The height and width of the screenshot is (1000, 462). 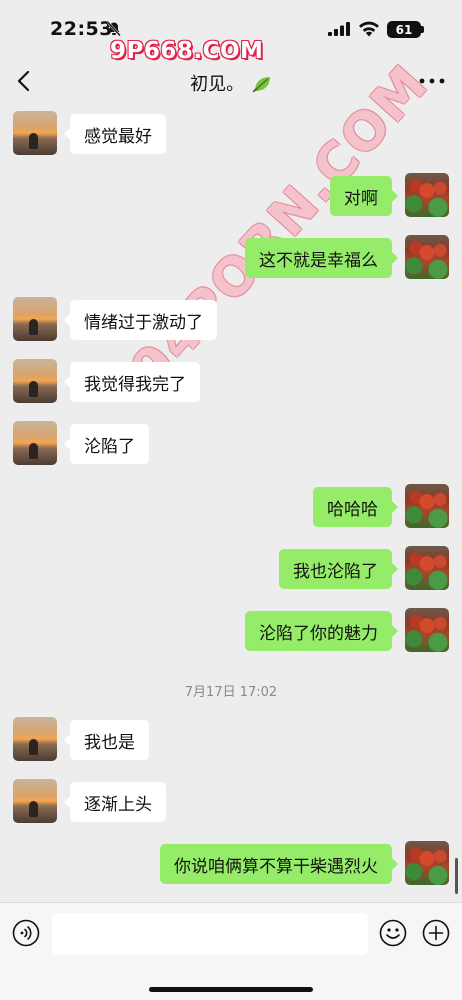 What do you see at coordinates (261, 85) in the screenshot?
I see `leaf-icon` at bounding box center [261, 85].